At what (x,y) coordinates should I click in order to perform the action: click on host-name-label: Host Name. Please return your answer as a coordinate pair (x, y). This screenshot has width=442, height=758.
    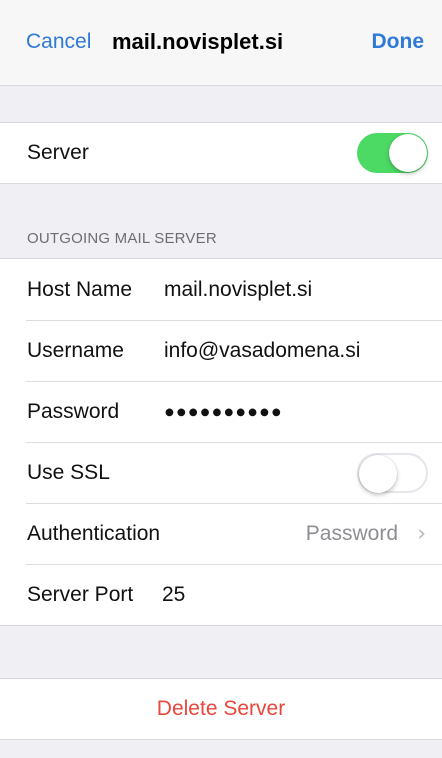
    Looking at the image, I should click on (80, 289).